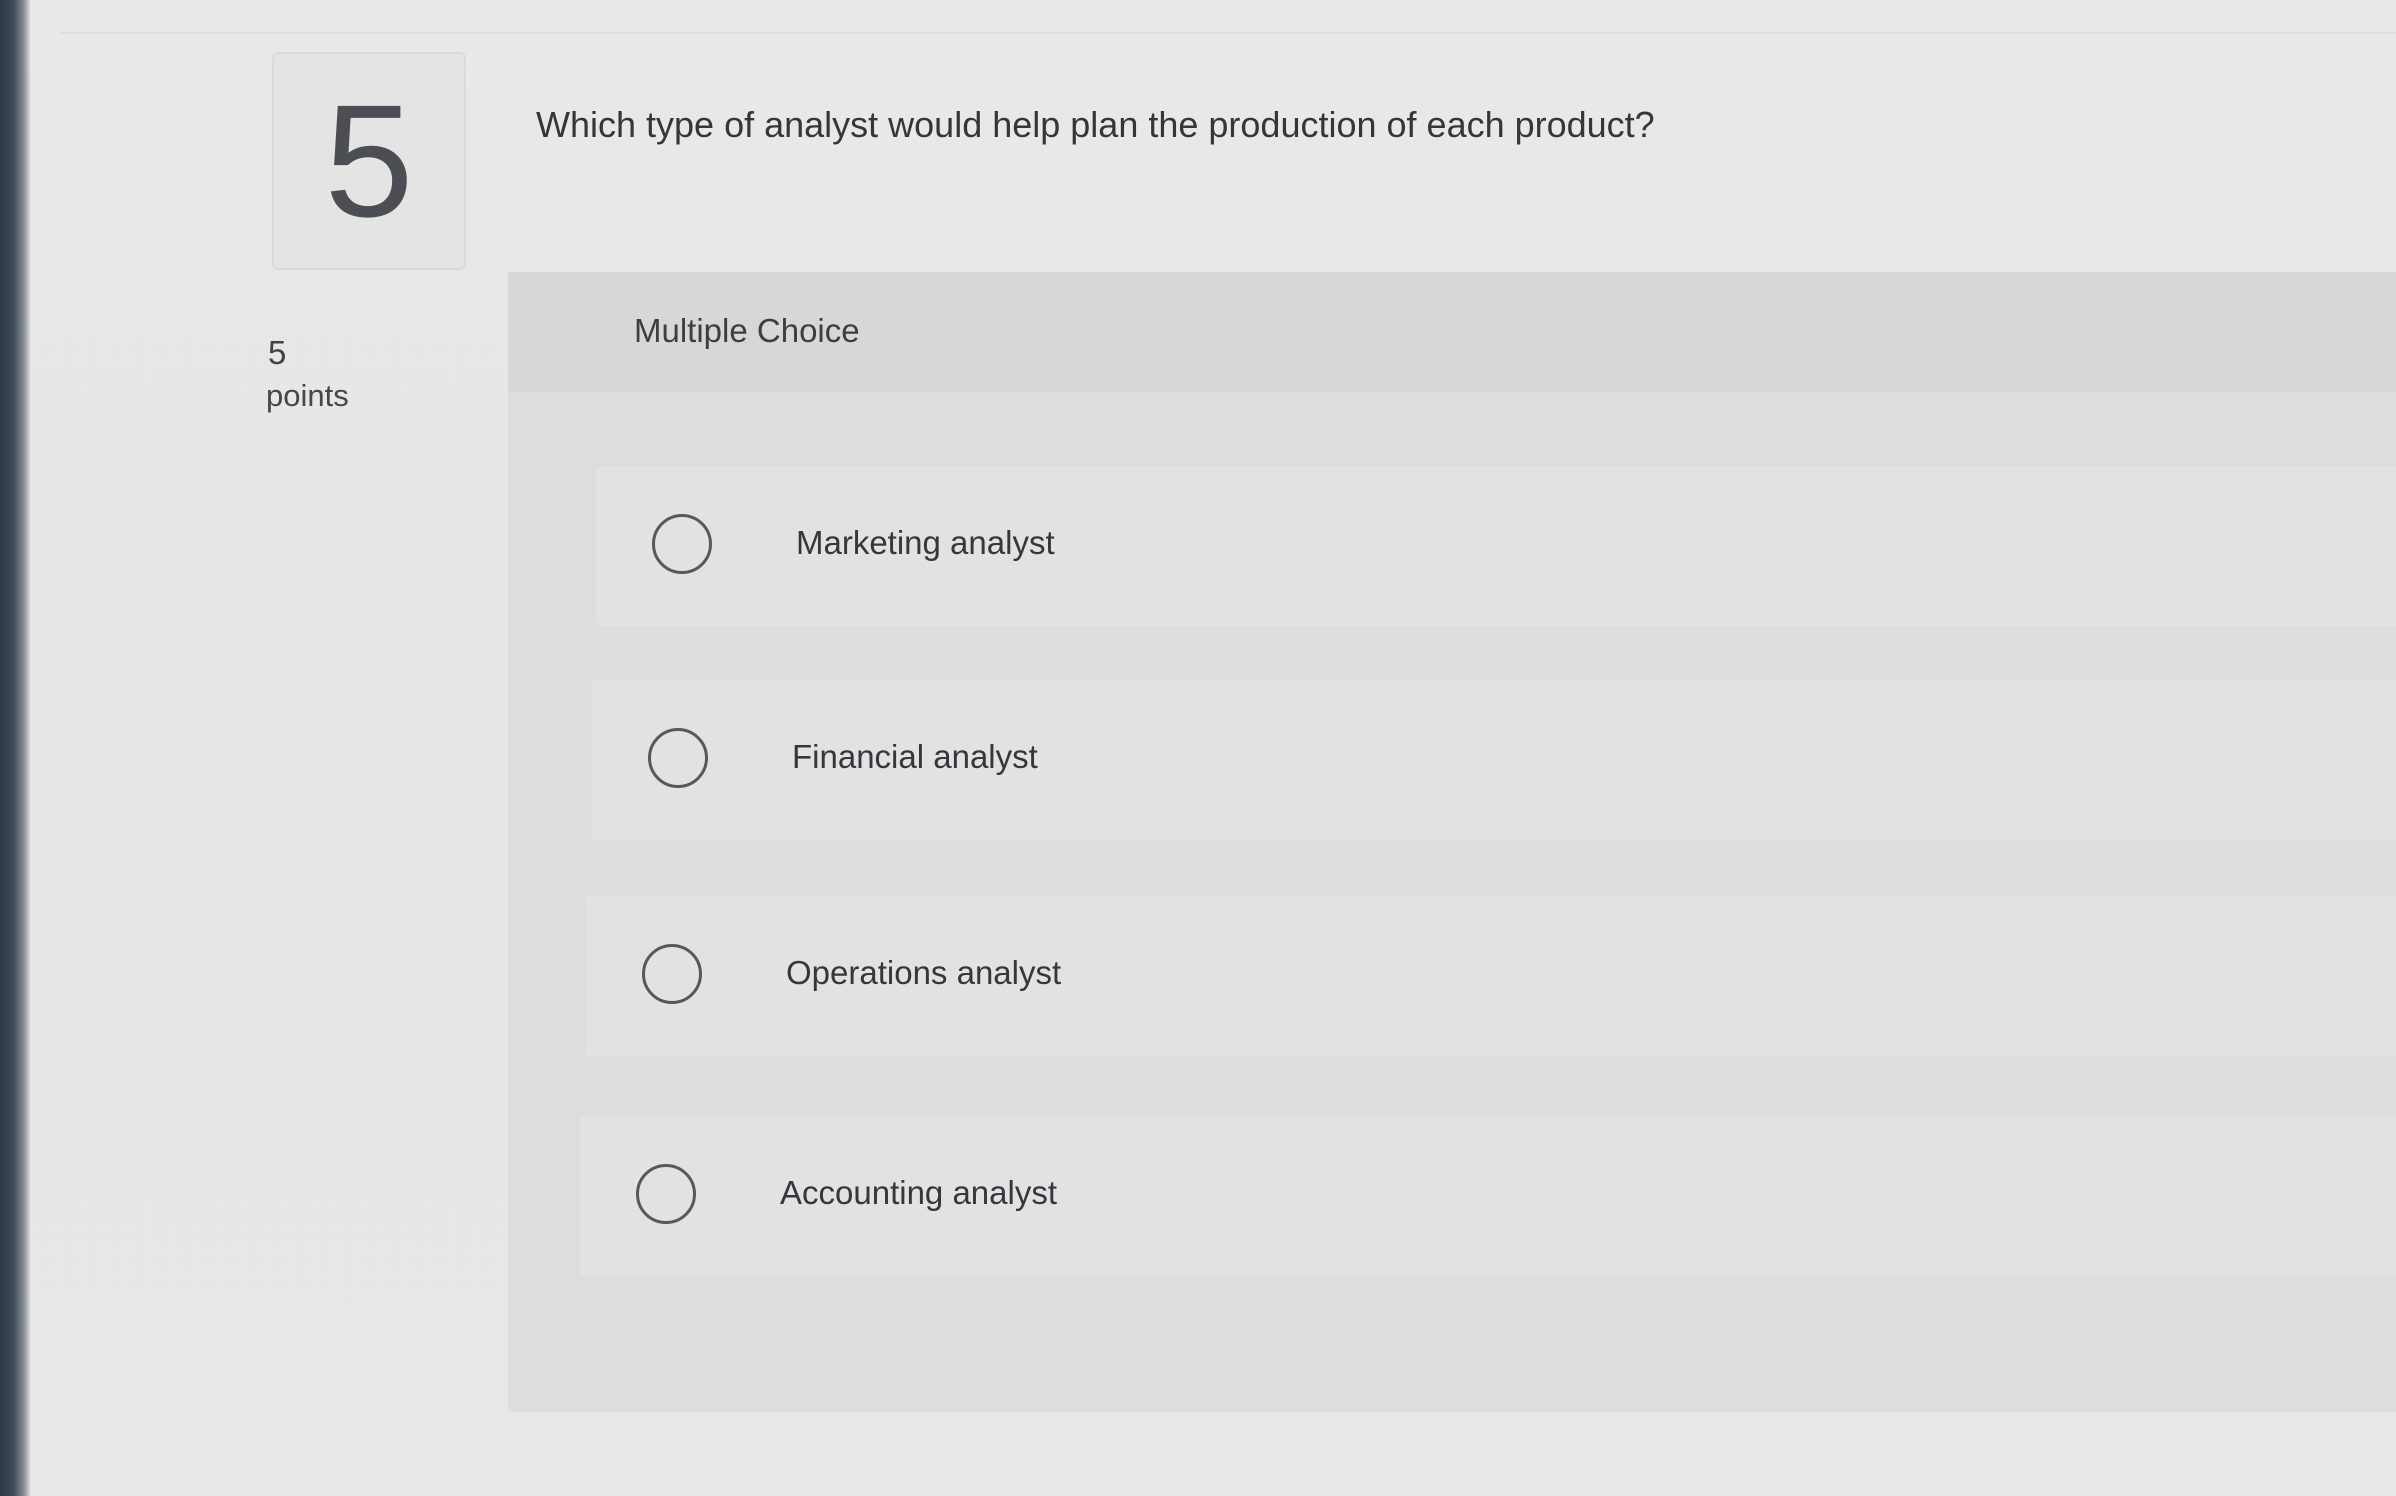 The image size is (2396, 1496). Describe the element at coordinates (1488, 1196) in the screenshot. I see `option-accounting-analyst: Accounting analyst` at that location.